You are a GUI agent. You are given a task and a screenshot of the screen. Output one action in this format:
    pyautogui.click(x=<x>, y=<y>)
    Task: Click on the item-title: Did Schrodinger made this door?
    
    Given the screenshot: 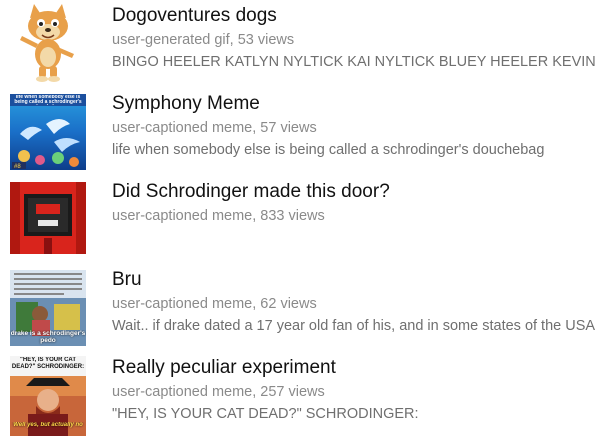 What is the action you would take?
    pyautogui.click(x=361, y=192)
    